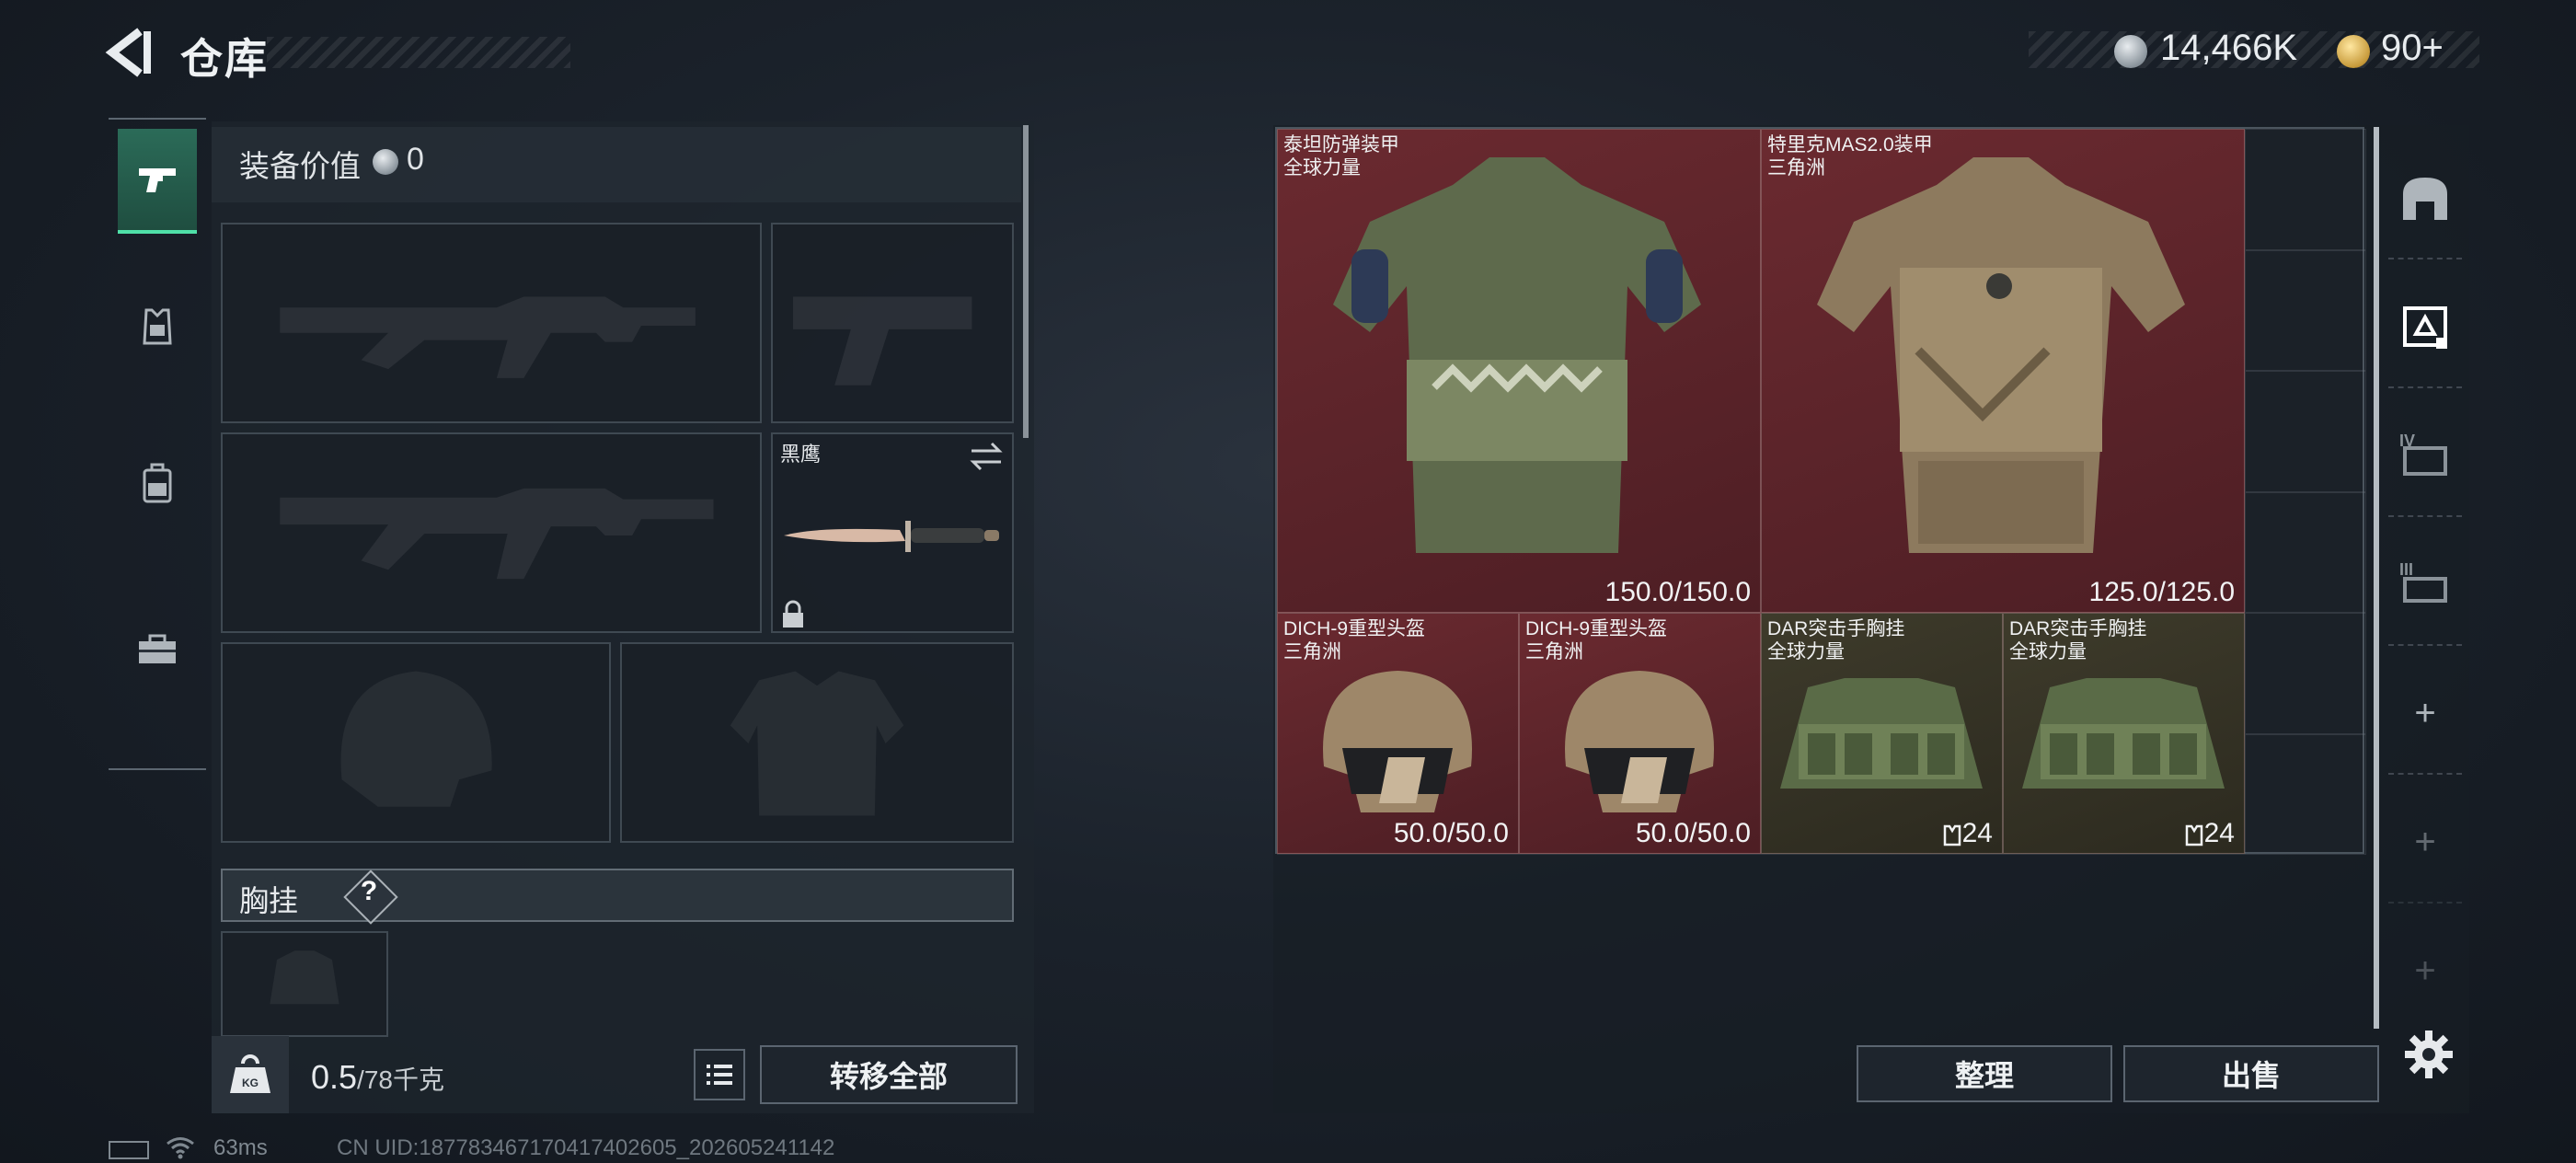 This screenshot has width=2576, height=1163. I want to click on stash-tabs: IV III + + +, so click(2425, 580).